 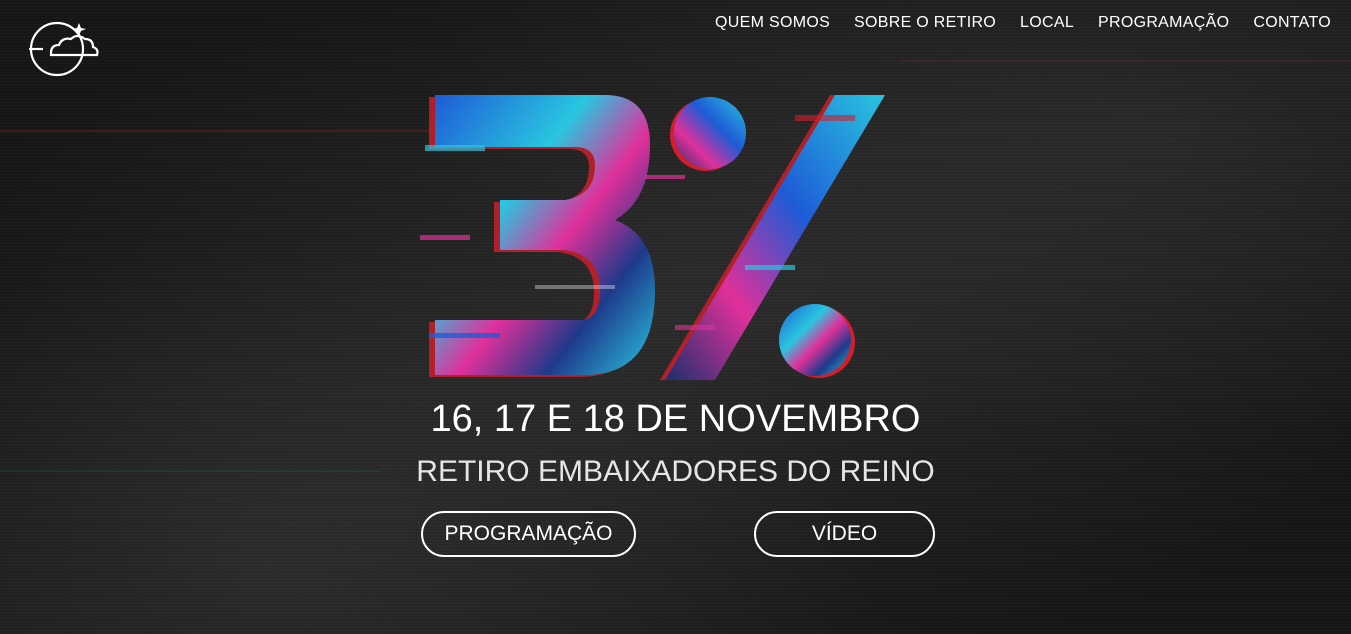 I want to click on video-button: VÍDEO, so click(x=844, y=534).